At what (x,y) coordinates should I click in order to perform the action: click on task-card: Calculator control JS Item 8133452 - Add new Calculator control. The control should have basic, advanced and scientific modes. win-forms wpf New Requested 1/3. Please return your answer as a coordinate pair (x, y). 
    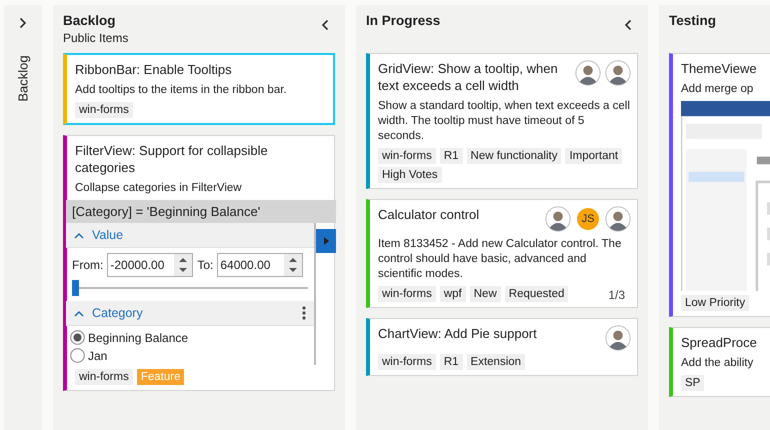
    Looking at the image, I should click on (502, 253).